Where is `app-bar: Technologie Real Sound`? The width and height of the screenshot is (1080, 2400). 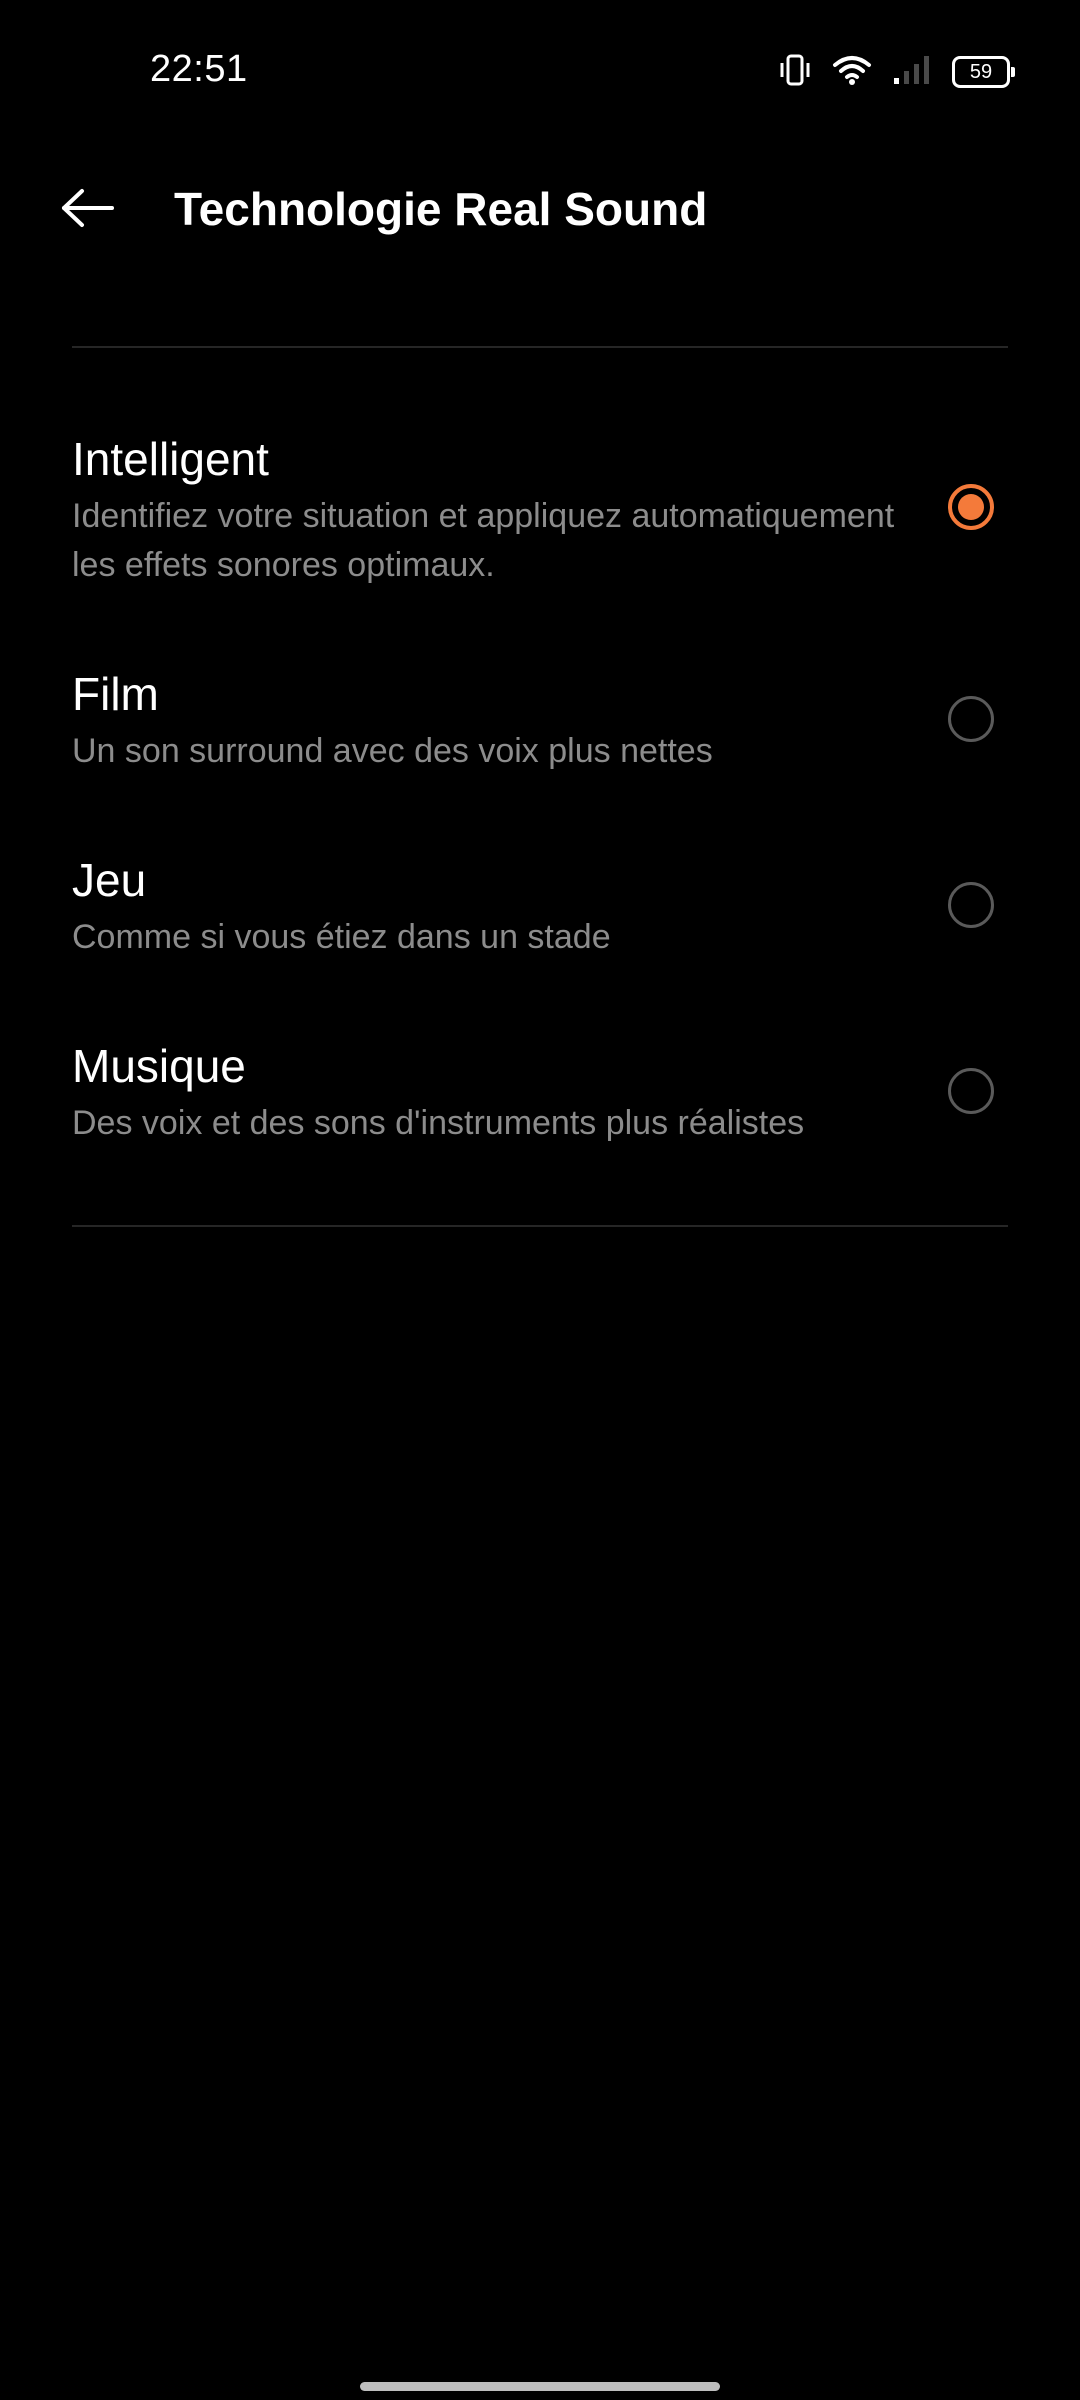
app-bar: Technologie Real Sound is located at coordinates (540, 210).